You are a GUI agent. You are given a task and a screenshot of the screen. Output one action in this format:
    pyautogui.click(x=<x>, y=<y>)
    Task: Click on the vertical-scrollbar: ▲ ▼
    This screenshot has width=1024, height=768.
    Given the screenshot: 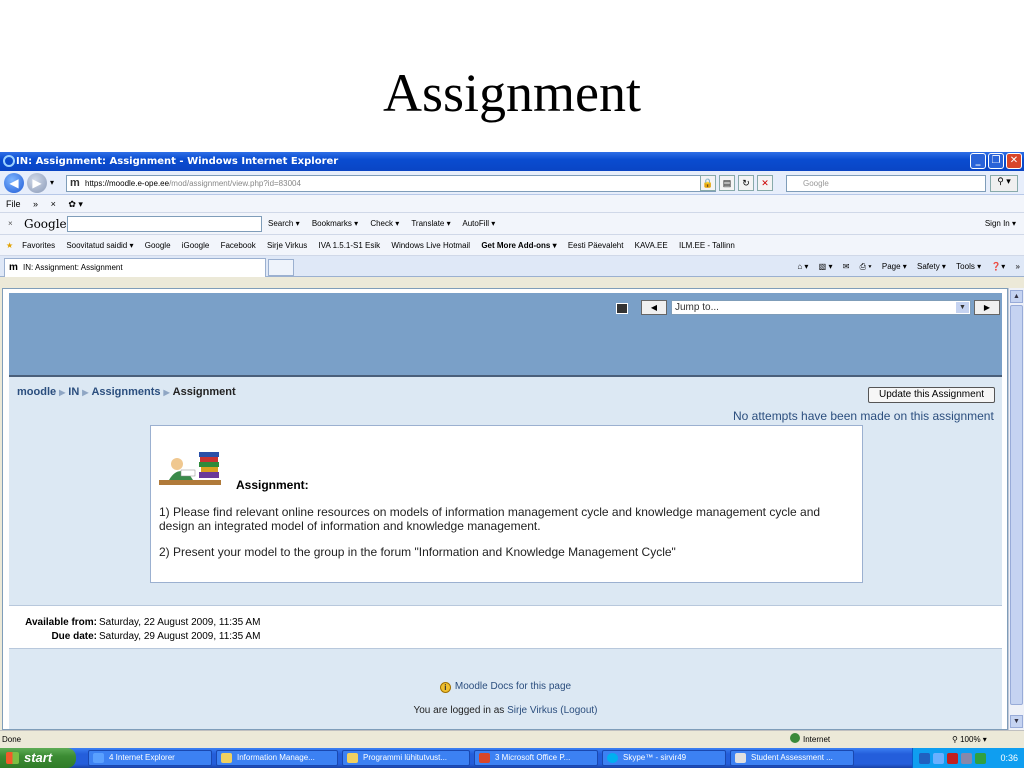 What is the action you would take?
    pyautogui.click(x=1016, y=509)
    